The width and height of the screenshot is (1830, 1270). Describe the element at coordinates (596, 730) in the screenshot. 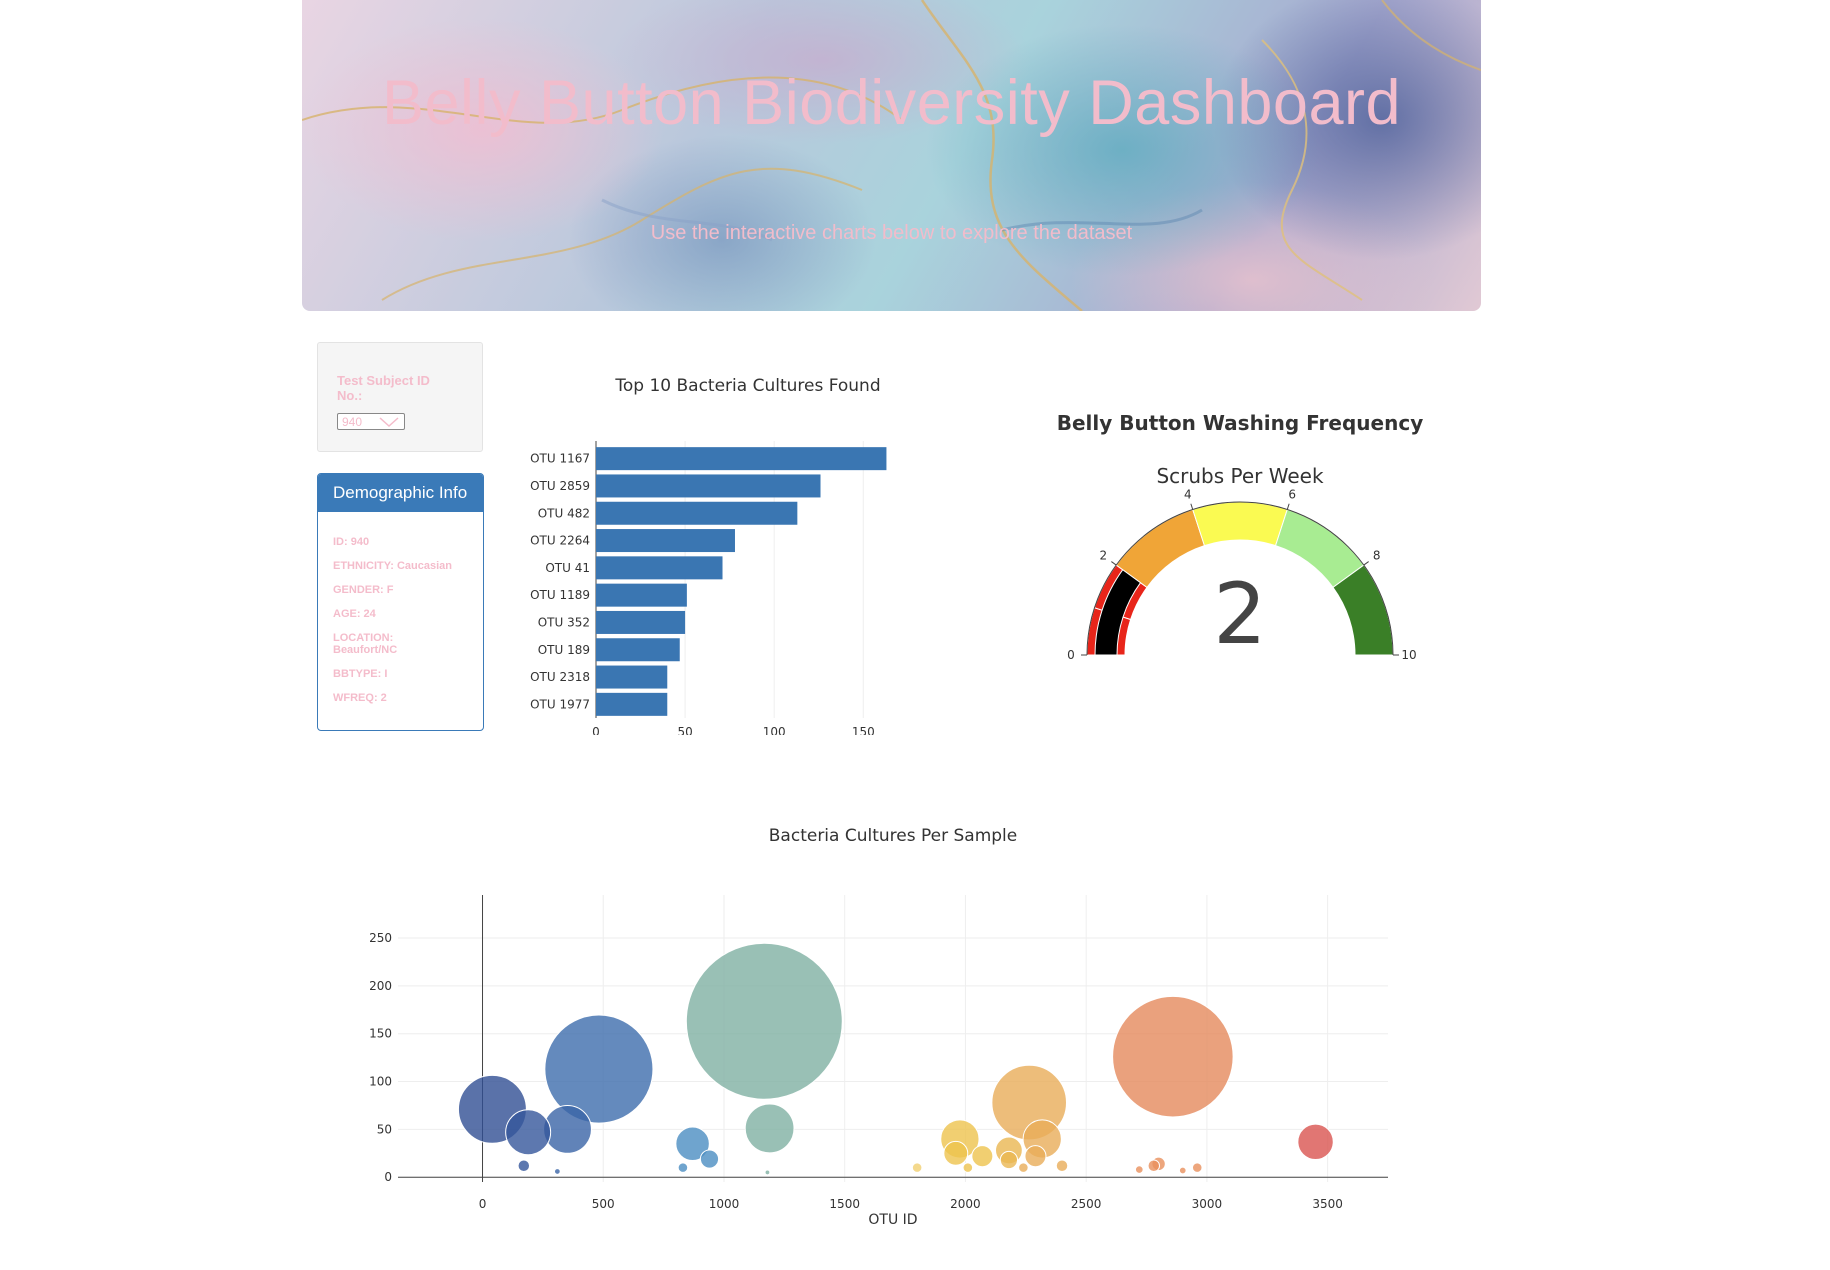

I see `bar-x-tick-label: 0` at that location.